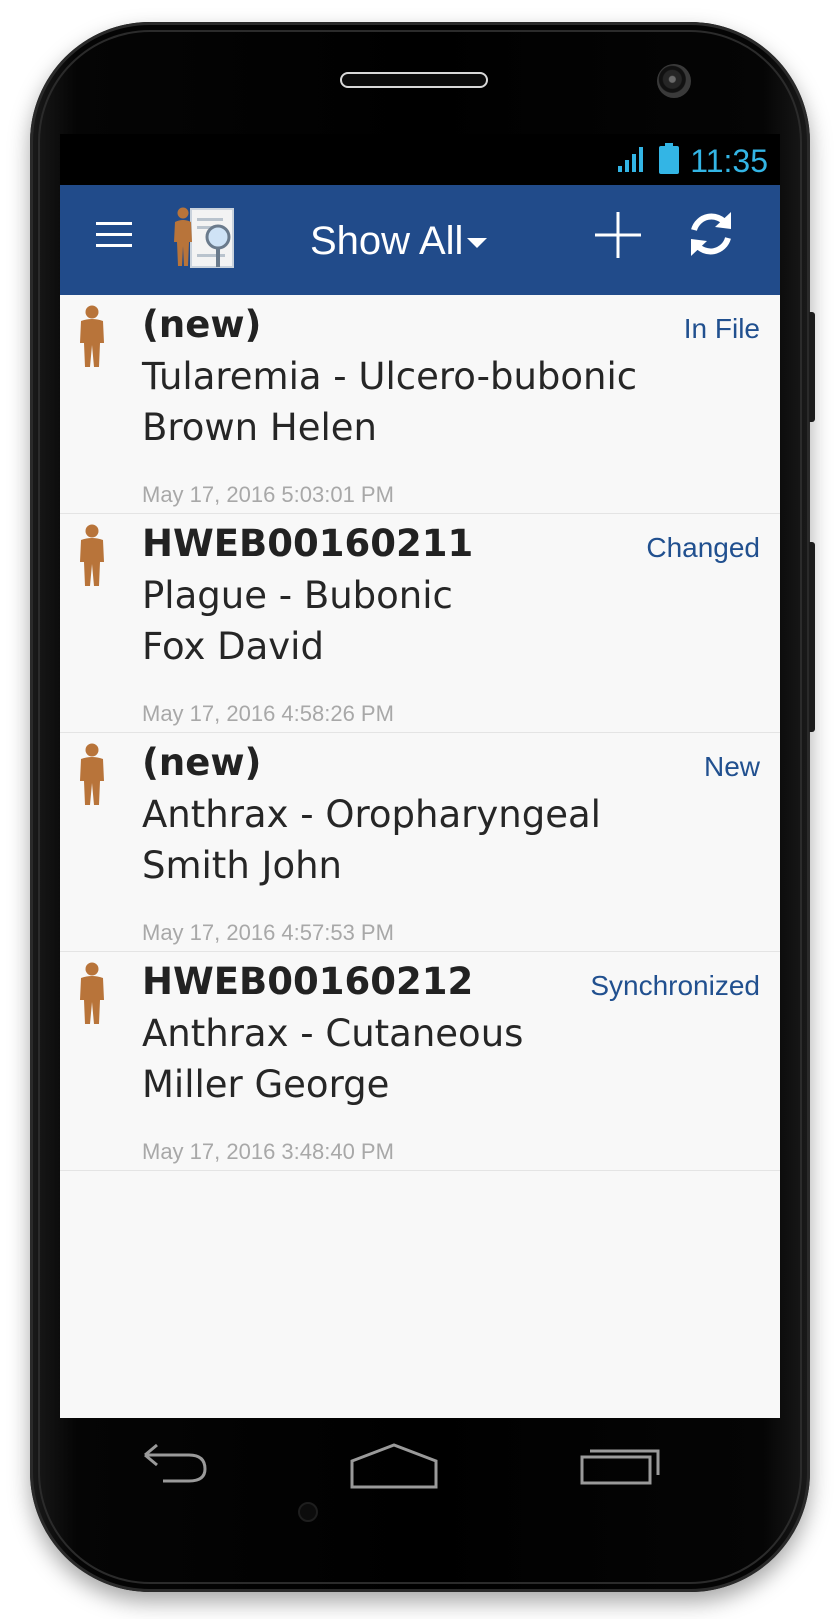 This screenshot has height=1619, width=838. I want to click on case-id: HWEB00160211, so click(308, 543).